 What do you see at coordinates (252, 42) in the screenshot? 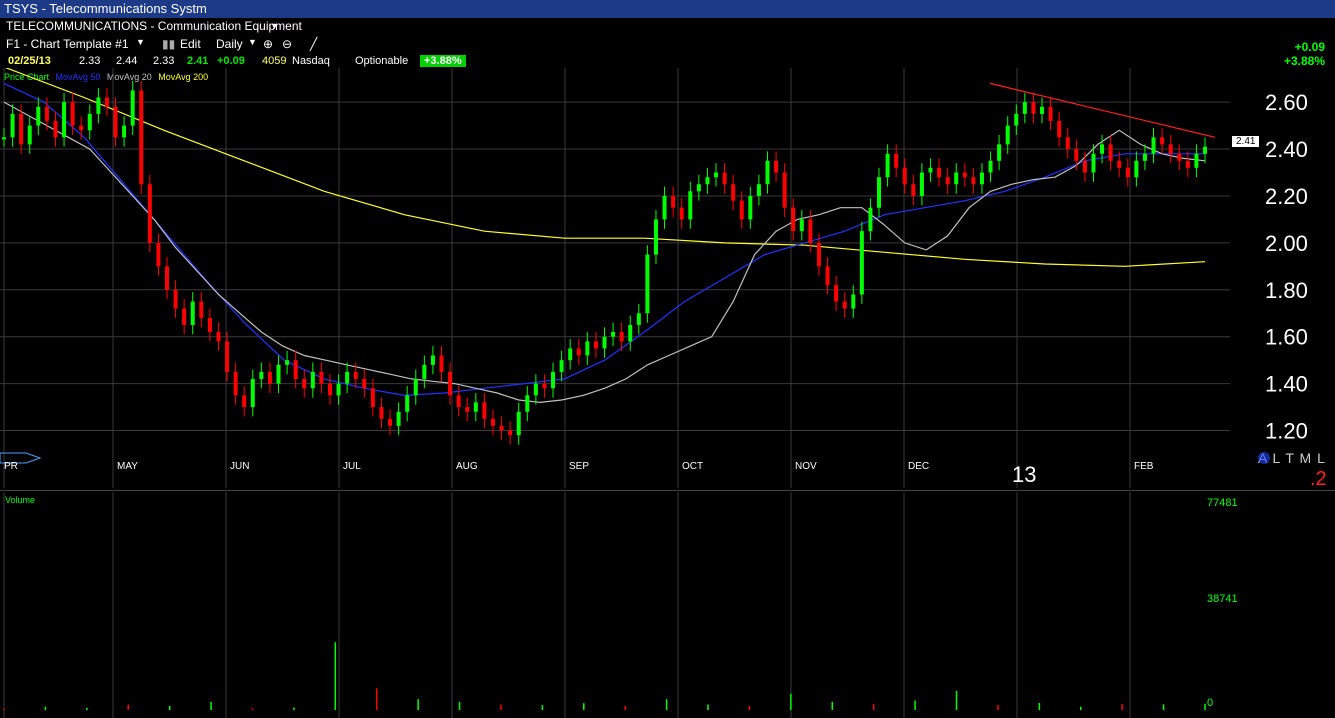
I see `period-dropdown-icon: ▼` at bounding box center [252, 42].